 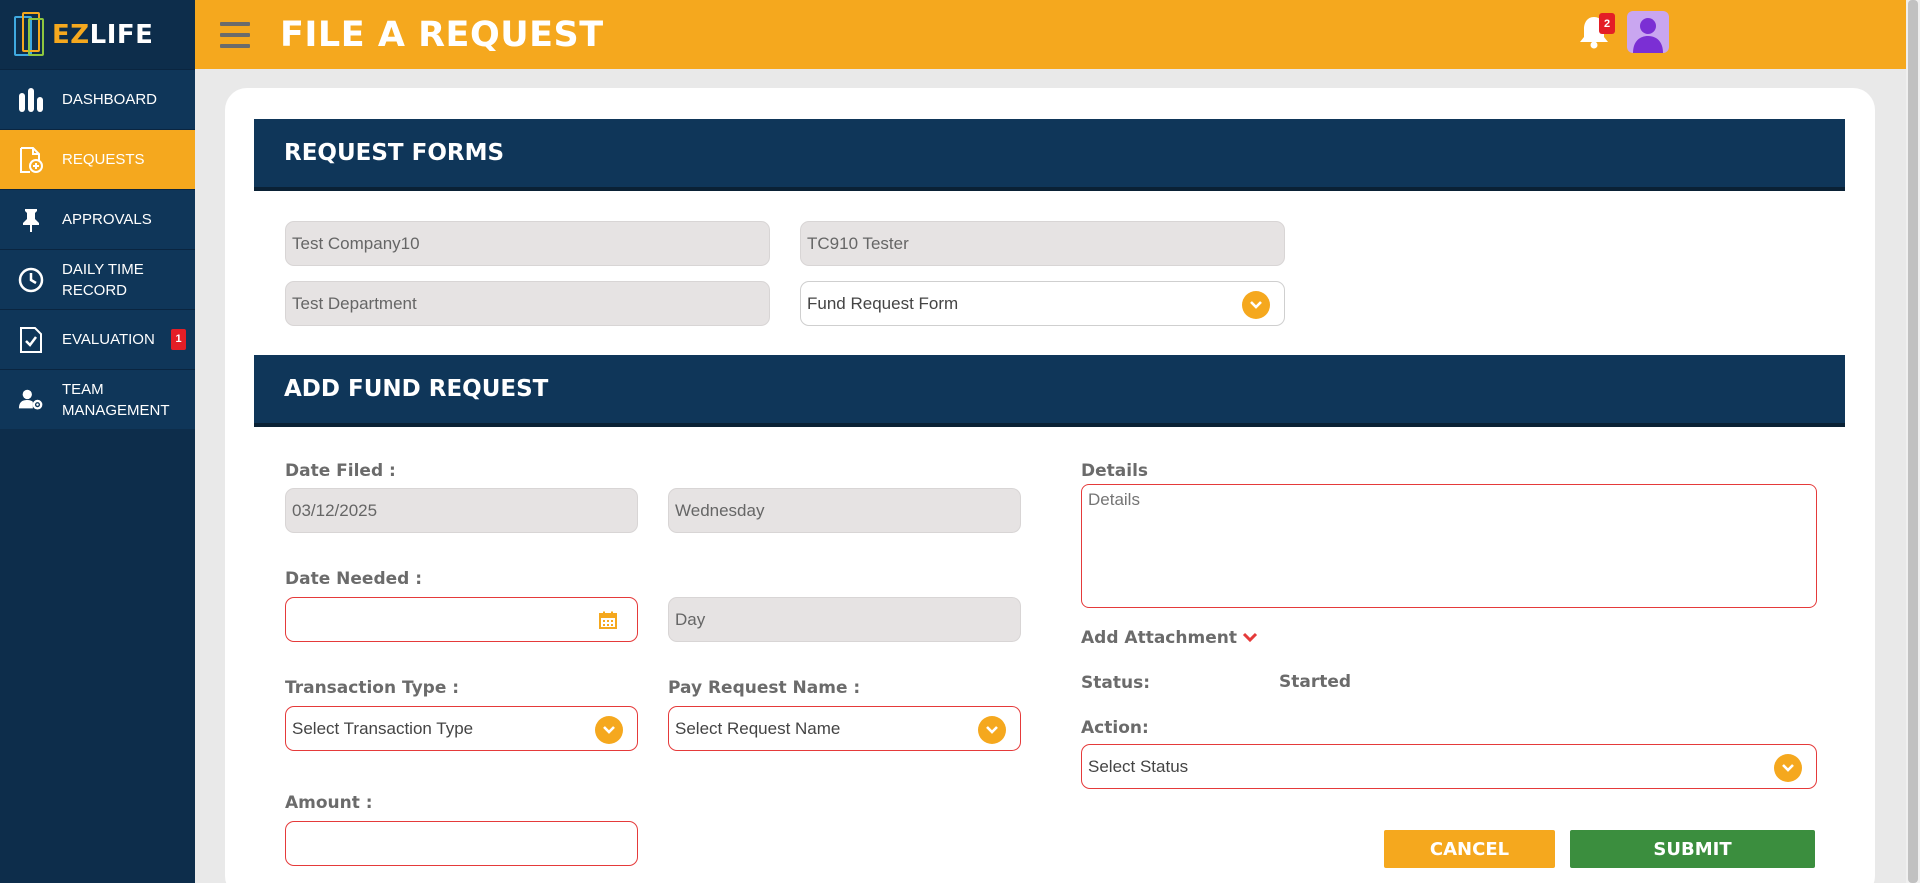 I want to click on app-logo: EZLIFE, so click(x=97, y=34).